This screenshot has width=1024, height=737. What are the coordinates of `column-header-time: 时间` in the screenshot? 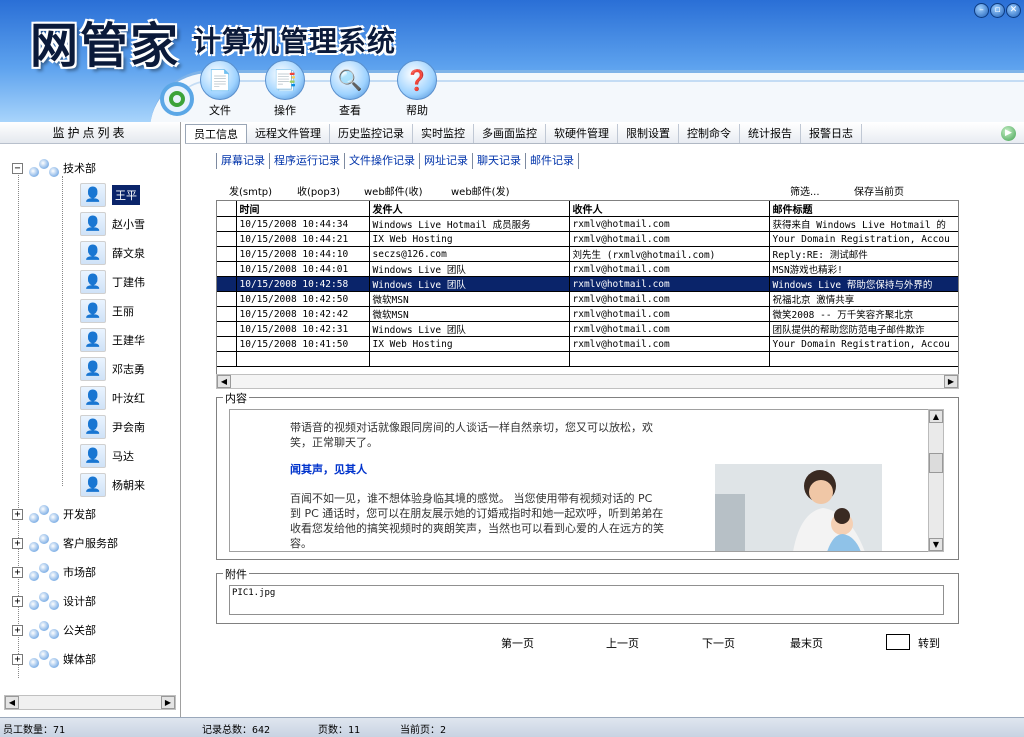 It's located at (303, 209).